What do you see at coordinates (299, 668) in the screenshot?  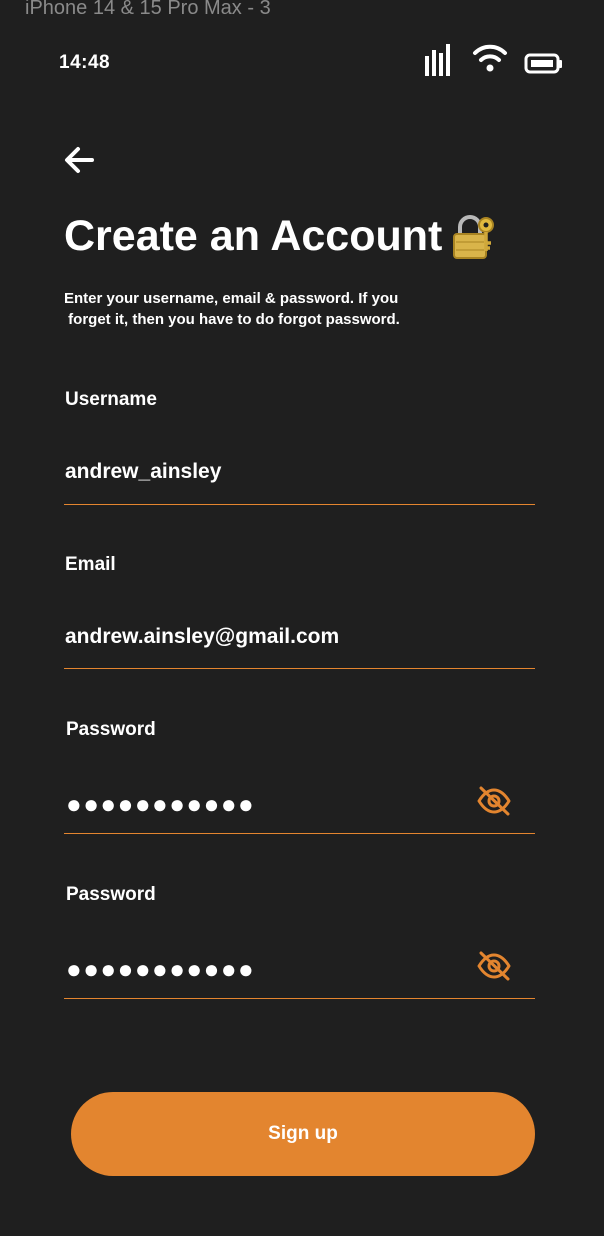 I see `email-underline` at bounding box center [299, 668].